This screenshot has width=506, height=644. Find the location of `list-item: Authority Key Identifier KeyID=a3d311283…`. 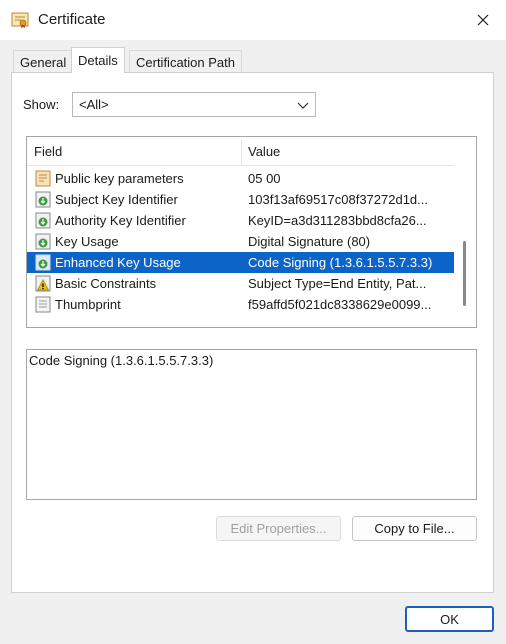

list-item: Authority Key Identifier KeyID=a3d311283… is located at coordinates (241, 220).